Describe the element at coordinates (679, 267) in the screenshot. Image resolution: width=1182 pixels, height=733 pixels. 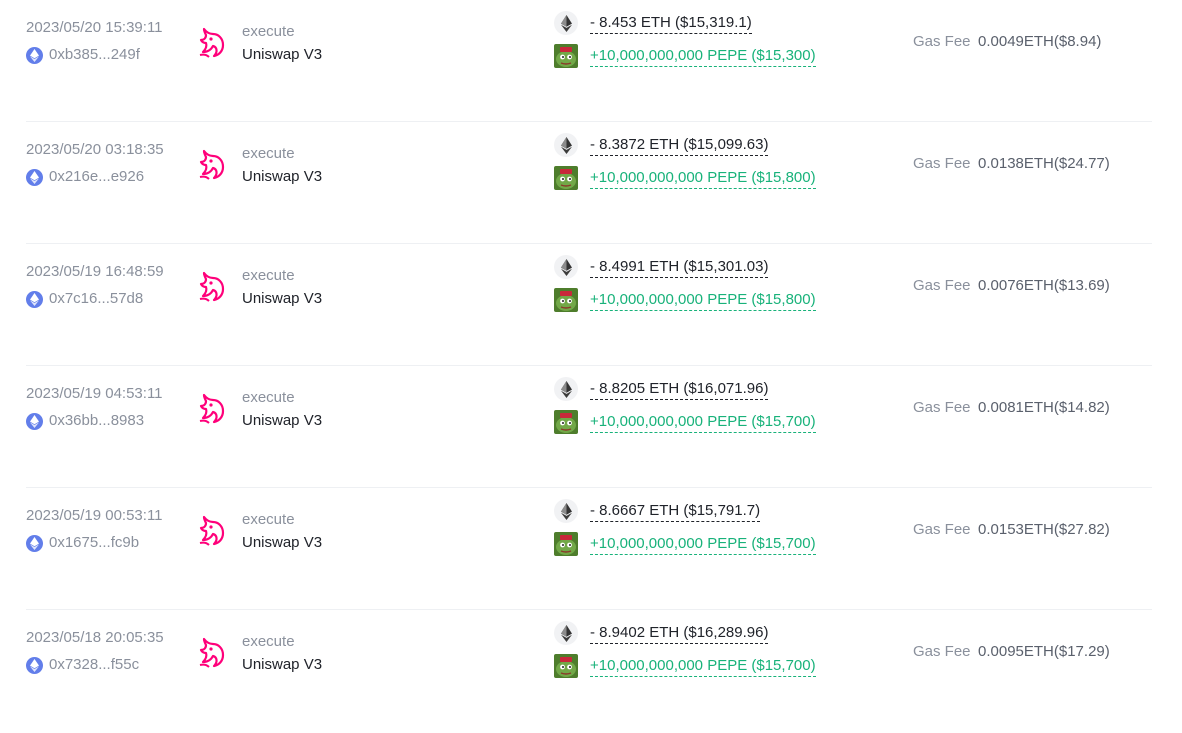
I see `eth-amount-out: - 8.4991 ETH ($15,301.03)` at that location.